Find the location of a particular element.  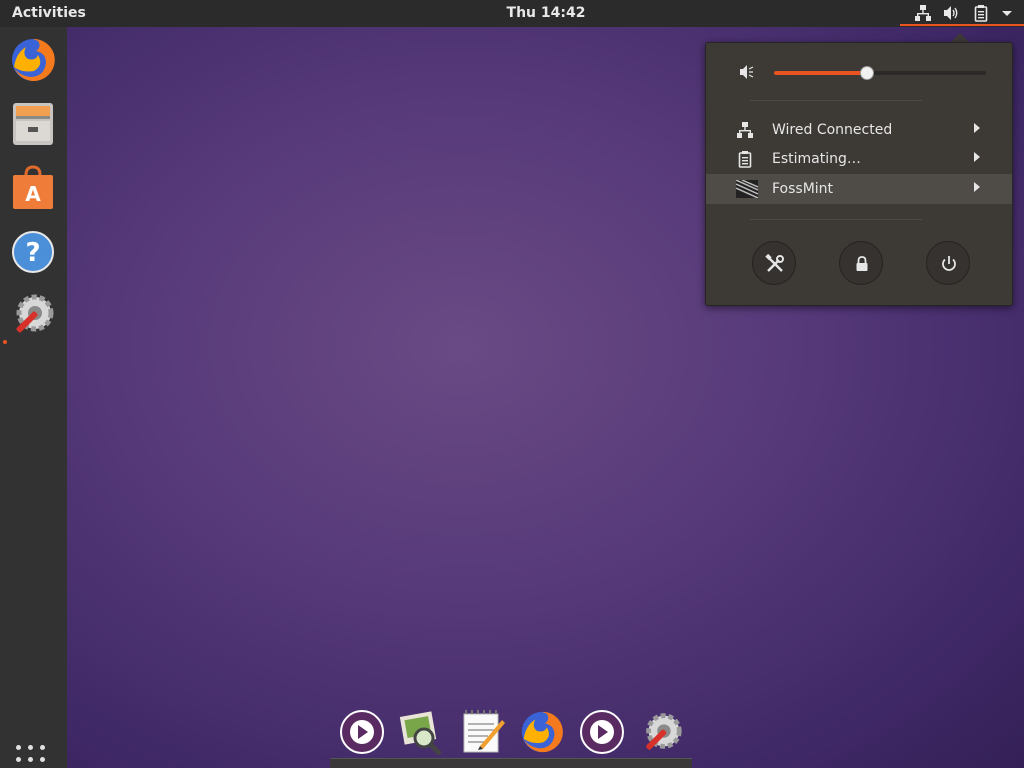

volume-row is located at coordinates (859, 72).